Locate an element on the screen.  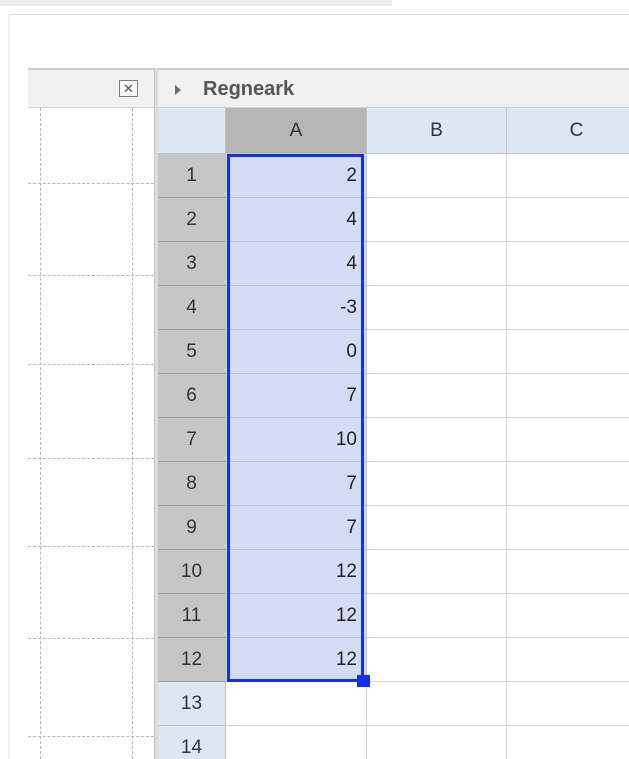
cell-c5 is located at coordinates (568, 352).